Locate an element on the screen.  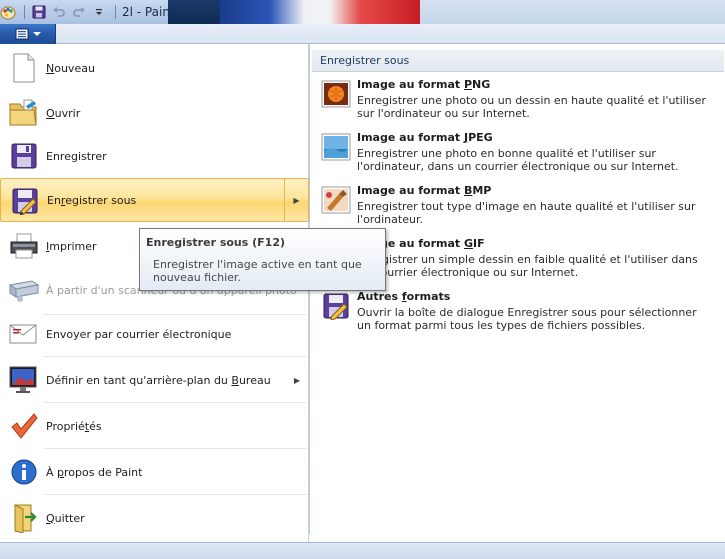
customize-dropdown-icon is located at coordinates (99, 12).